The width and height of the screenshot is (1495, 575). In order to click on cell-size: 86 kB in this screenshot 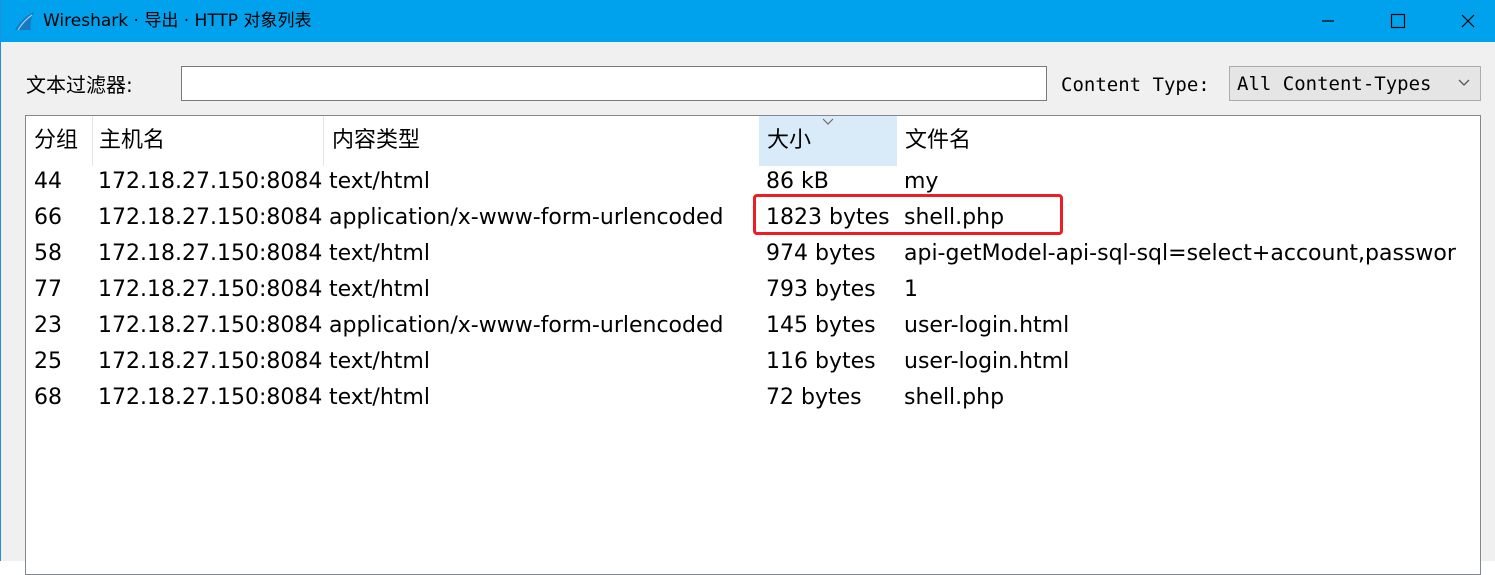, I will do `click(797, 181)`.